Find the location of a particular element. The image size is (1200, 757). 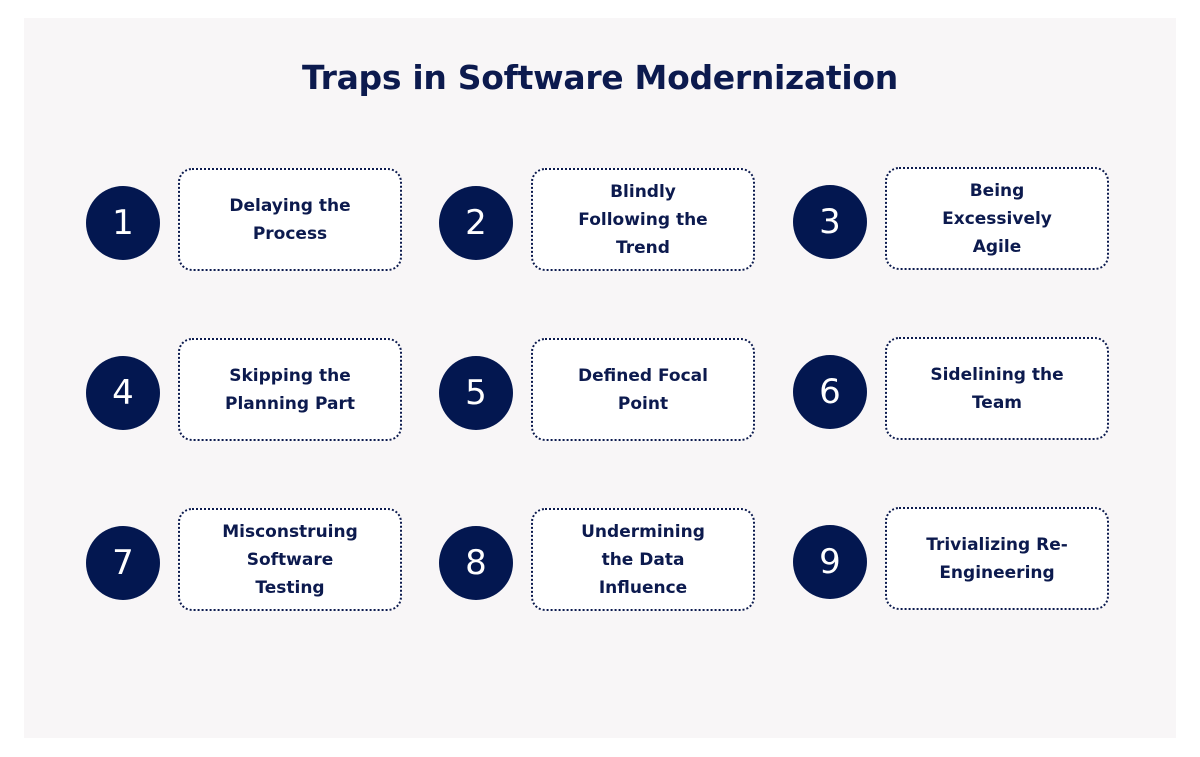

trap-label: Blindly Following the Trend is located at coordinates (643, 219).